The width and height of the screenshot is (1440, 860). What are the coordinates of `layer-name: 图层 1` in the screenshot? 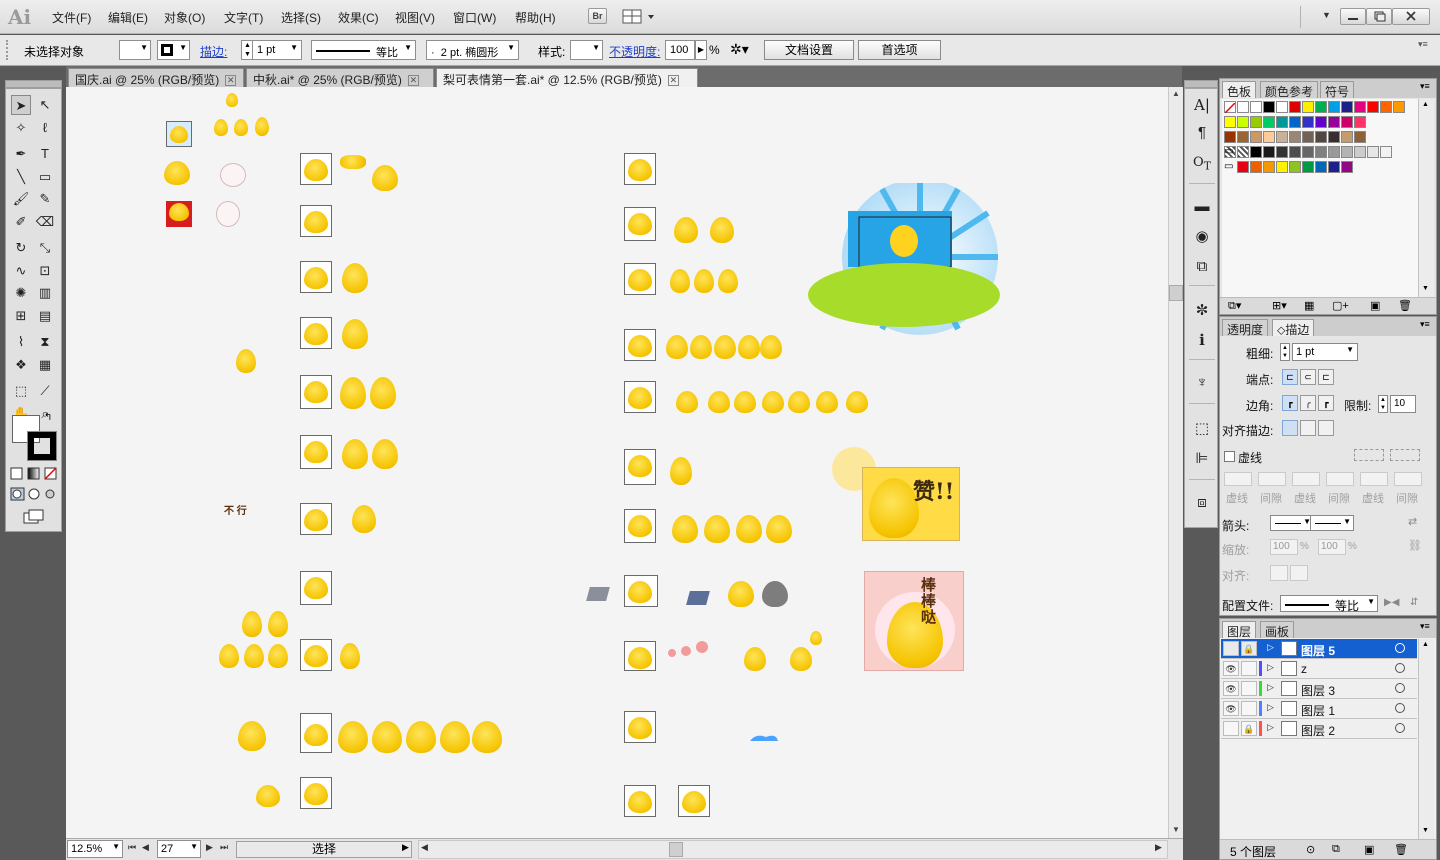 It's located at (1318, 710).